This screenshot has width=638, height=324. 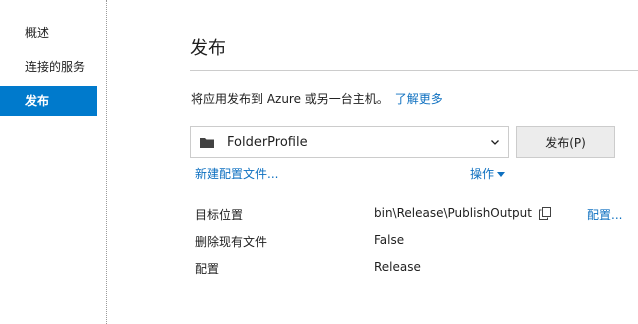 I want to click on detail-value: False, so click(x=389, y=240).